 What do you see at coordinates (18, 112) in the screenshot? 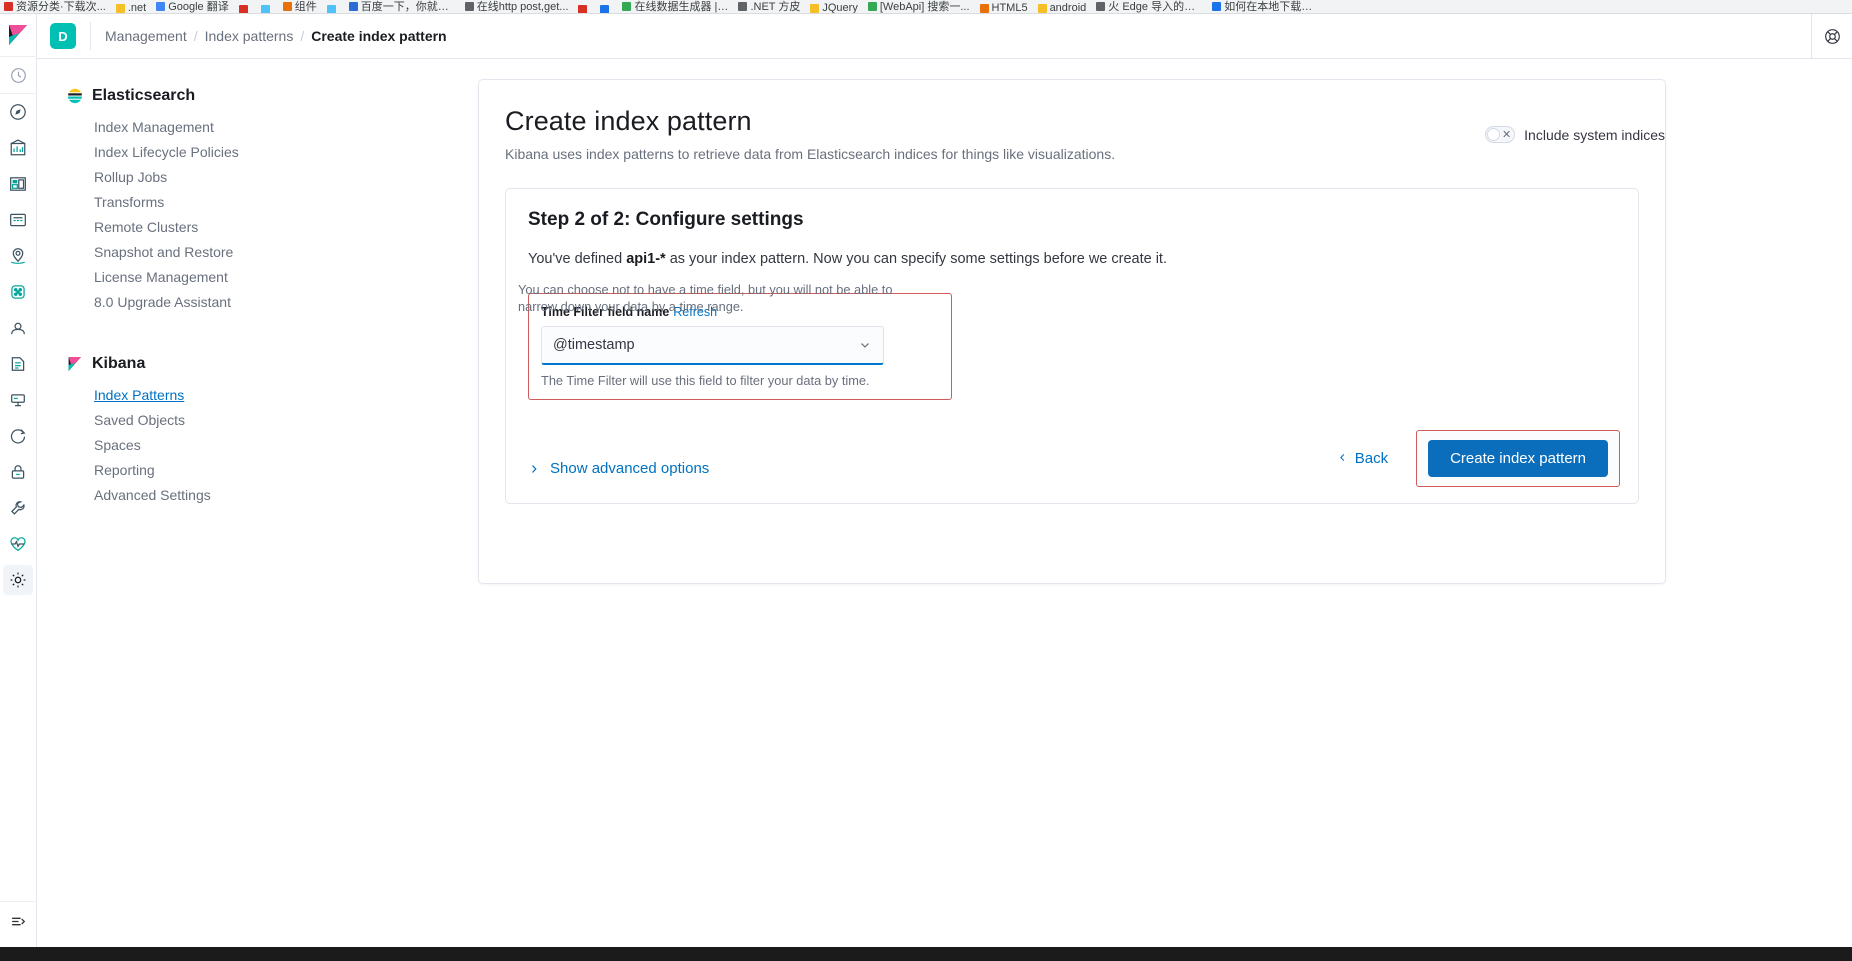
I see `discover-icon` at bounding box center [18, 112].